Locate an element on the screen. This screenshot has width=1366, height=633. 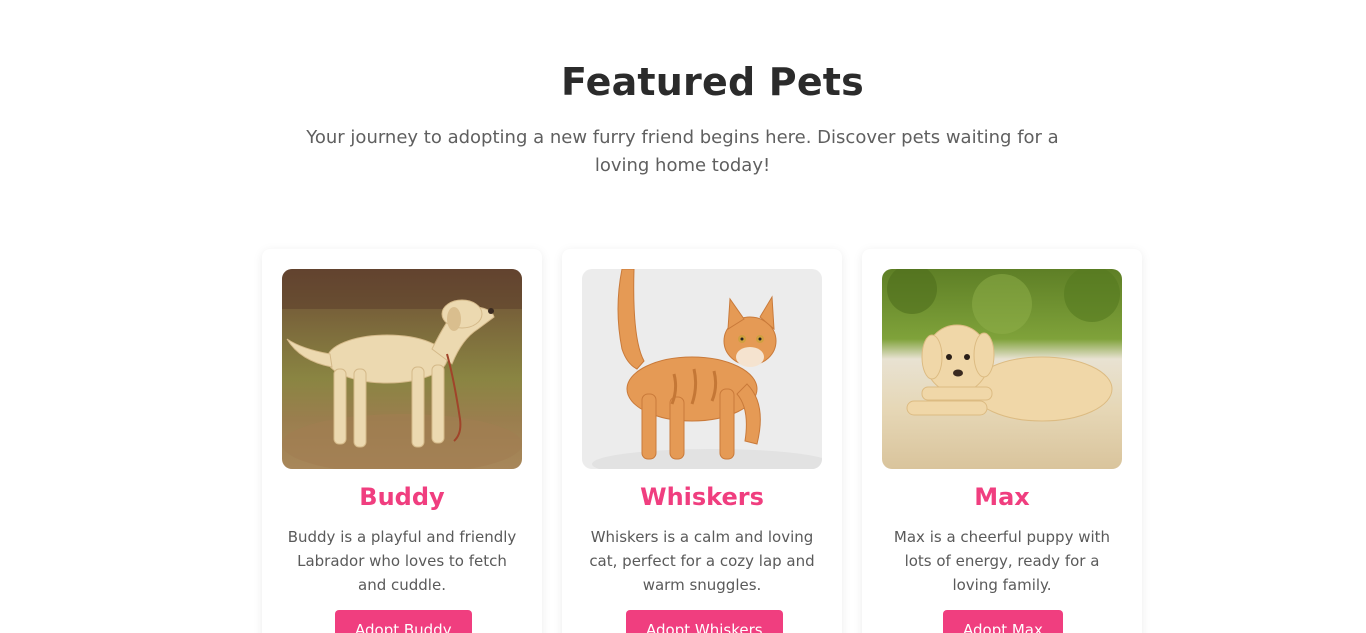
pet-name-whiskers: Whiskers is located at coordinates (702, 497).